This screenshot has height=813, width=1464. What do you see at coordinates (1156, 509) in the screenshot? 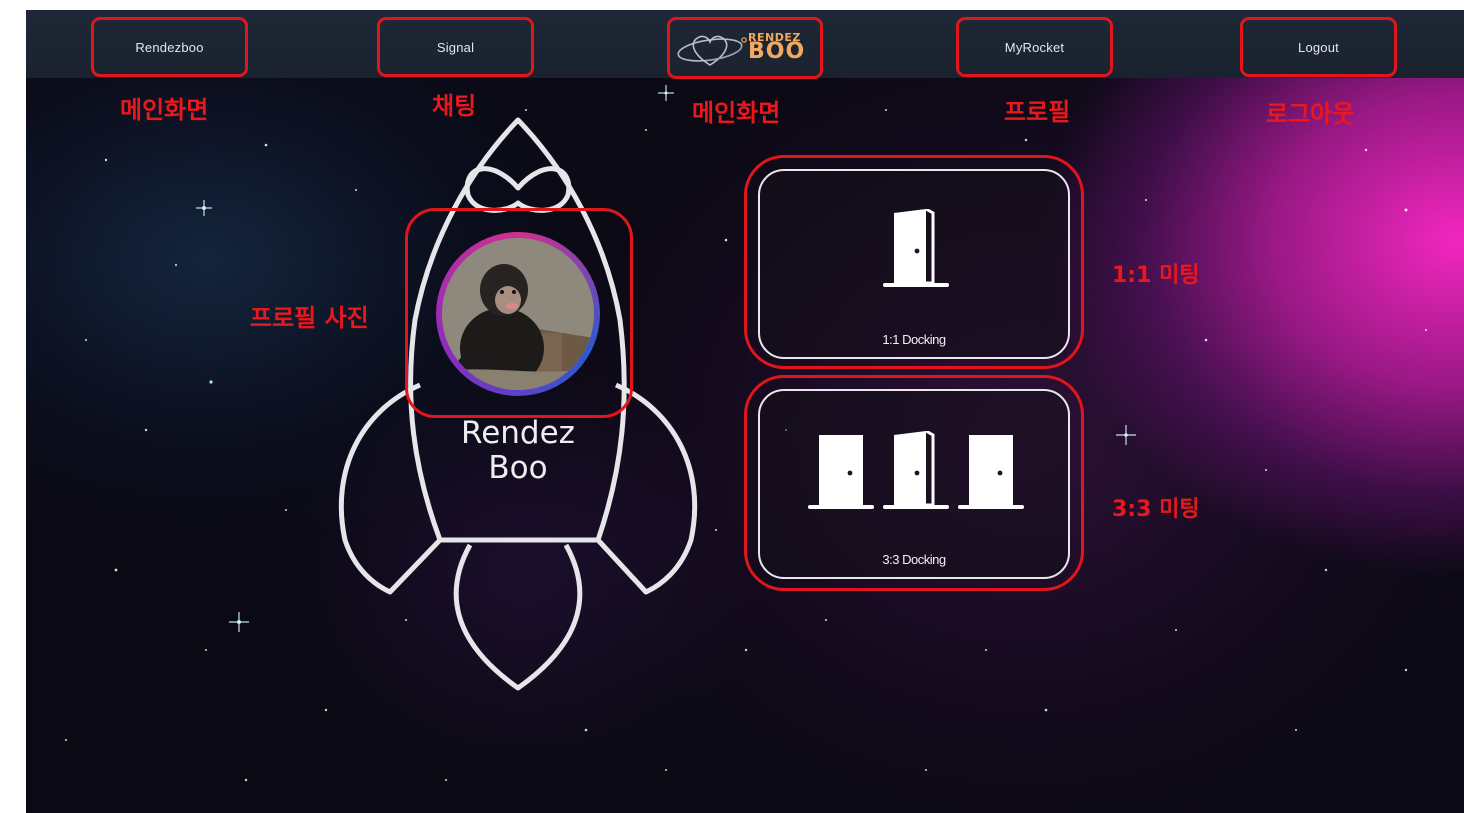
I see `annotation-three-on-three: 3:3 미팅` at bounding box center [1156, 509].